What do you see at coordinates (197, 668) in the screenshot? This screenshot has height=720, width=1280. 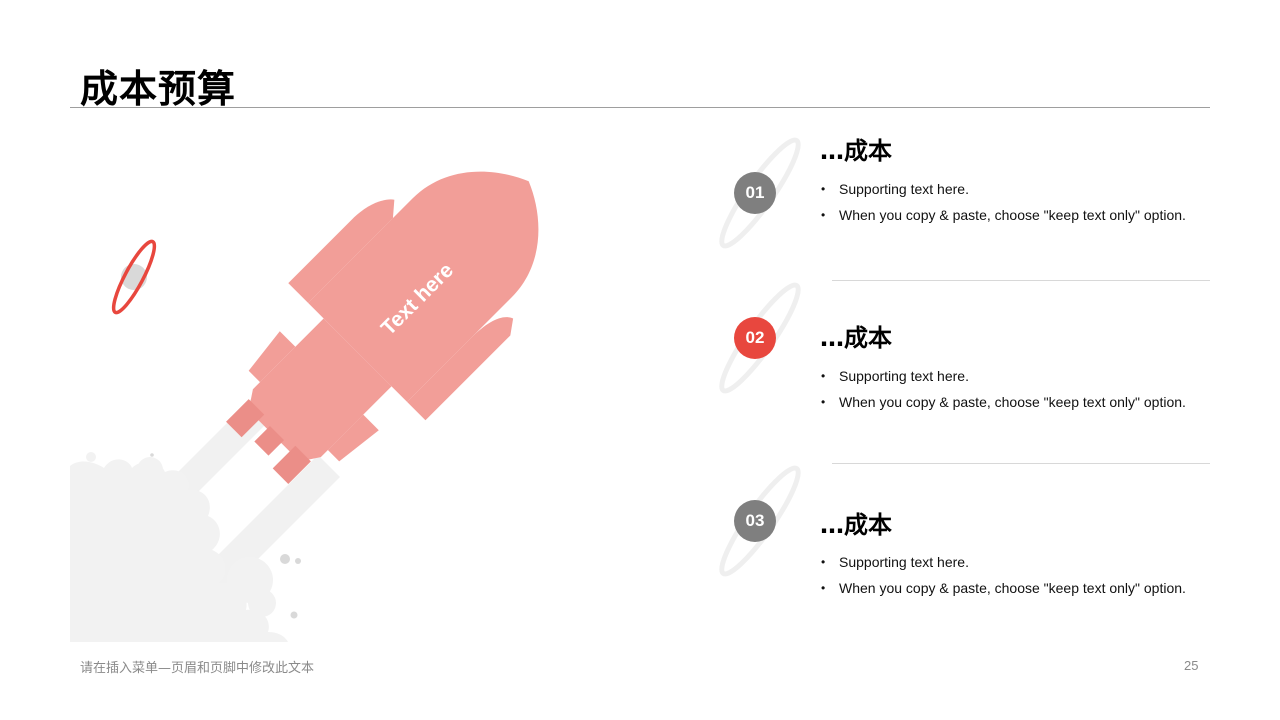 I see `footer-text: 请在插入菜单—页眉和页脚中修改此文本` at bounding box center [197, 668].